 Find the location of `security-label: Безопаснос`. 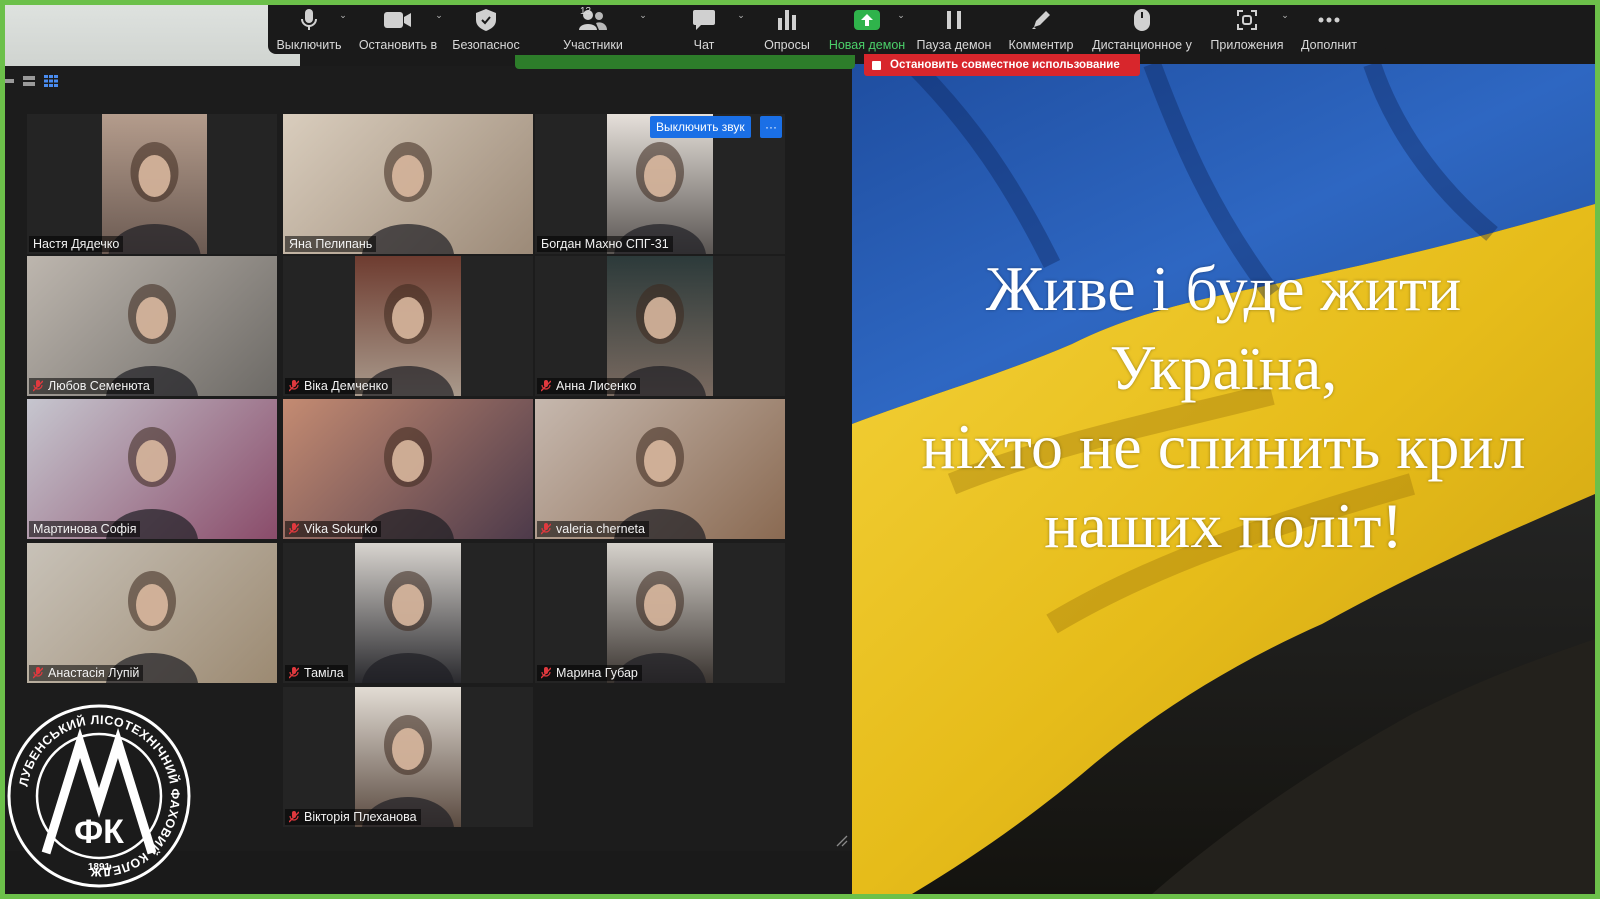

security-label: Безопаснос is located at coordinates (486, 45).